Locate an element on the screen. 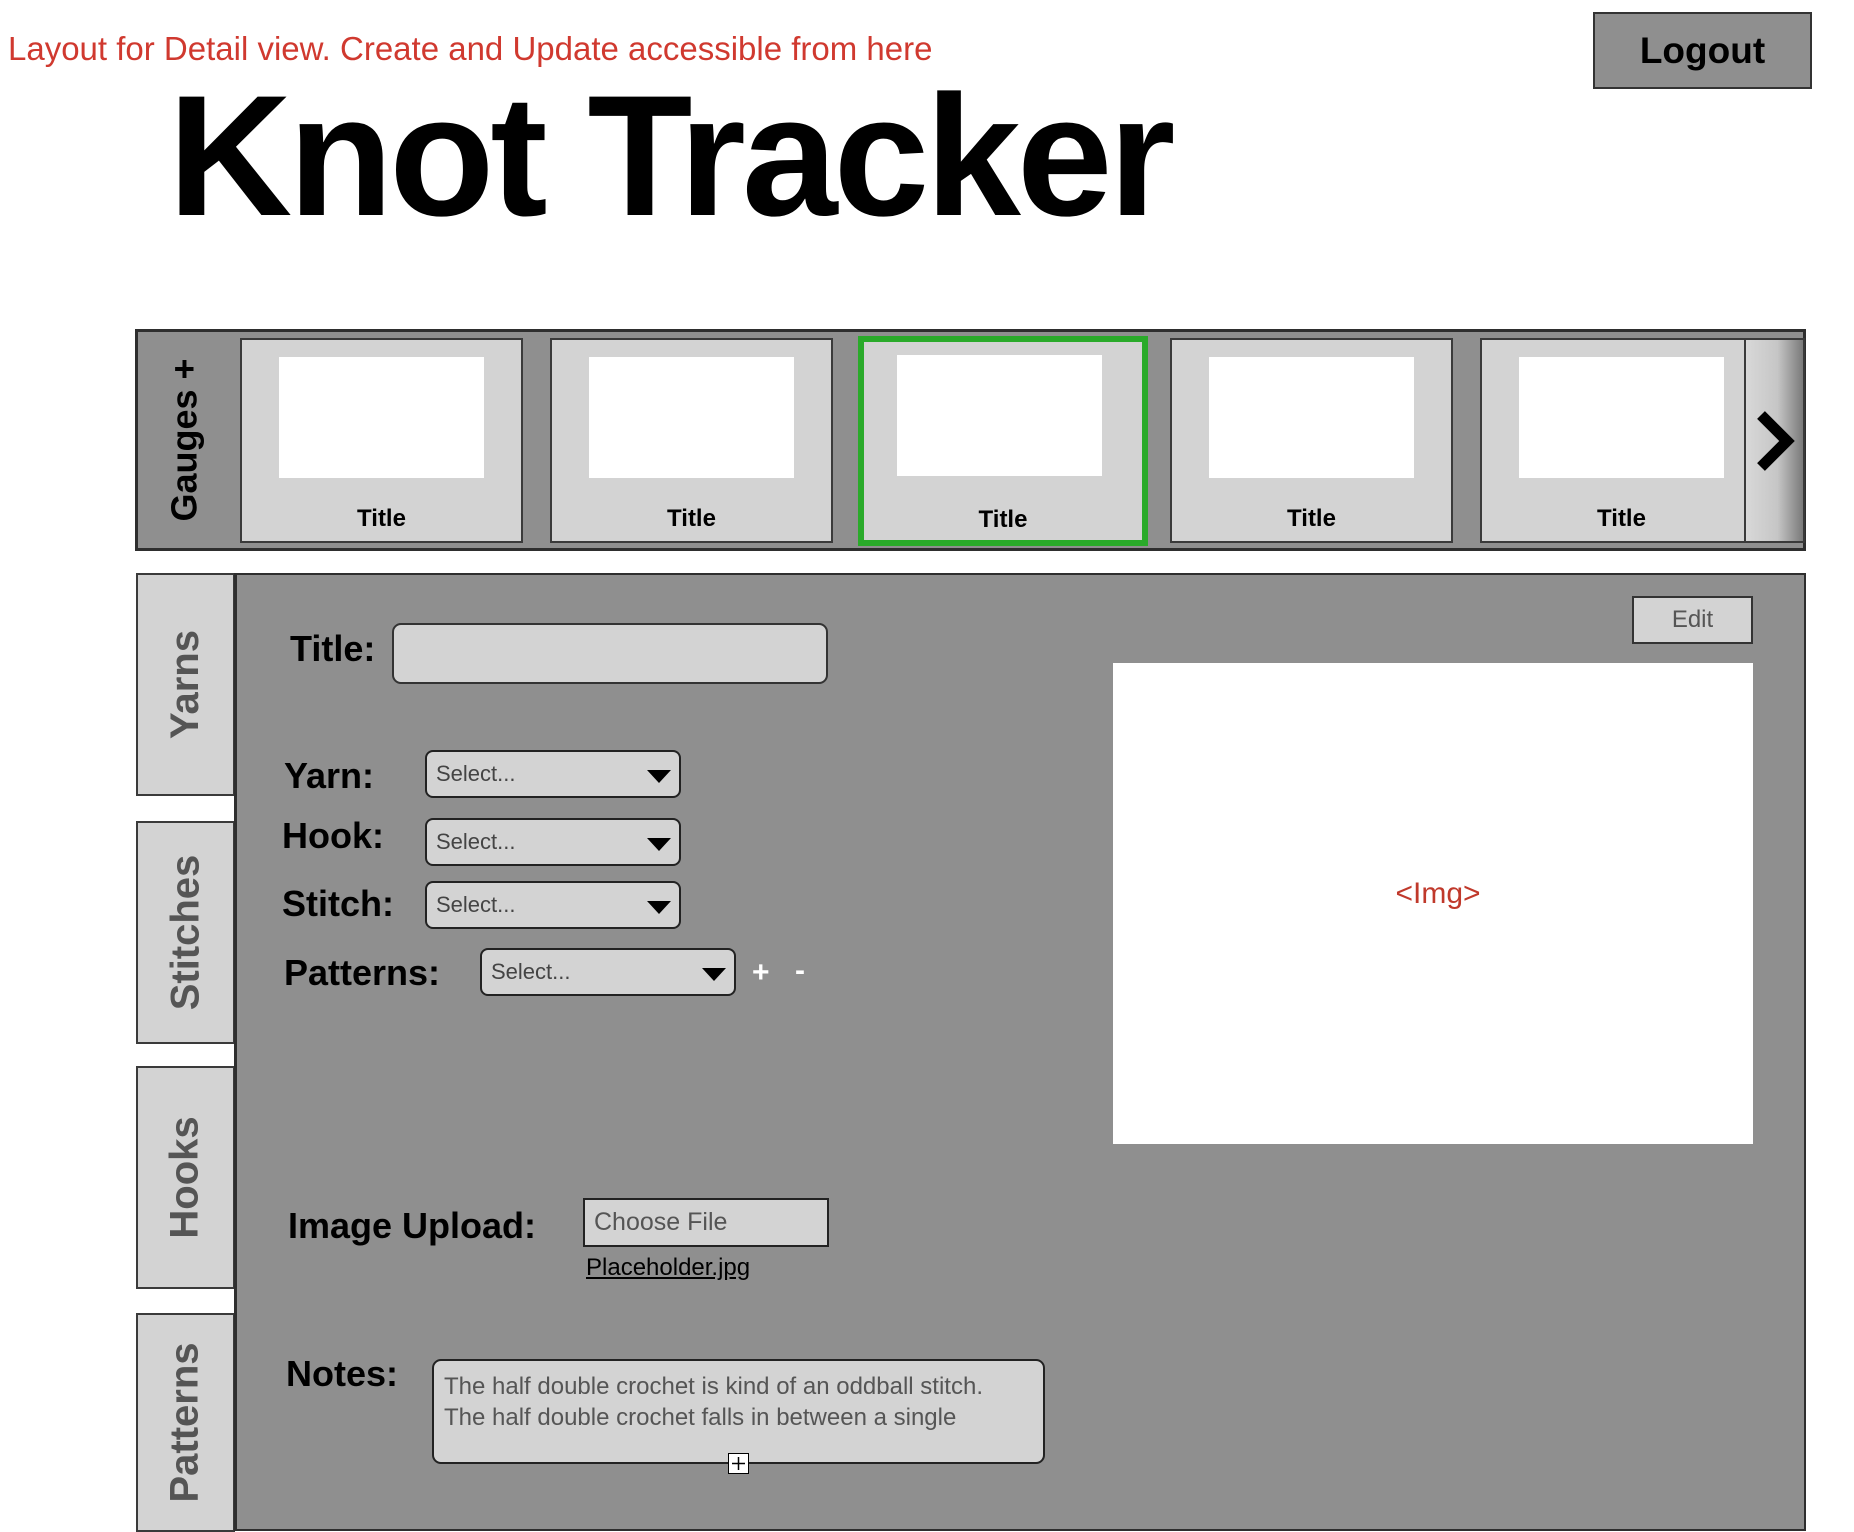  hook-label: Hook: is located at coordinates (333, 835).